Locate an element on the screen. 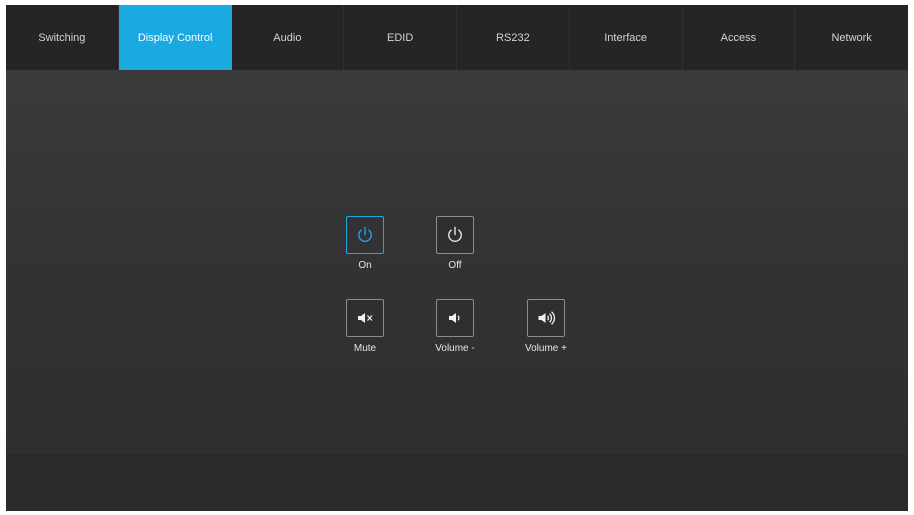 The height and width of the screenshot is (515, 914). footer-bar is located at coordinates (457, 482).